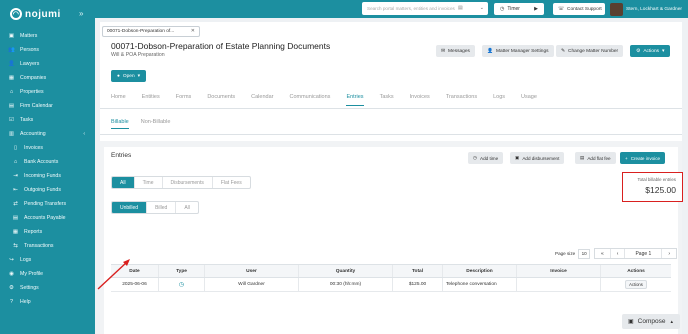 The image size is (688, 334). I want to click on tab-logs: Logs, so click(499, 100).